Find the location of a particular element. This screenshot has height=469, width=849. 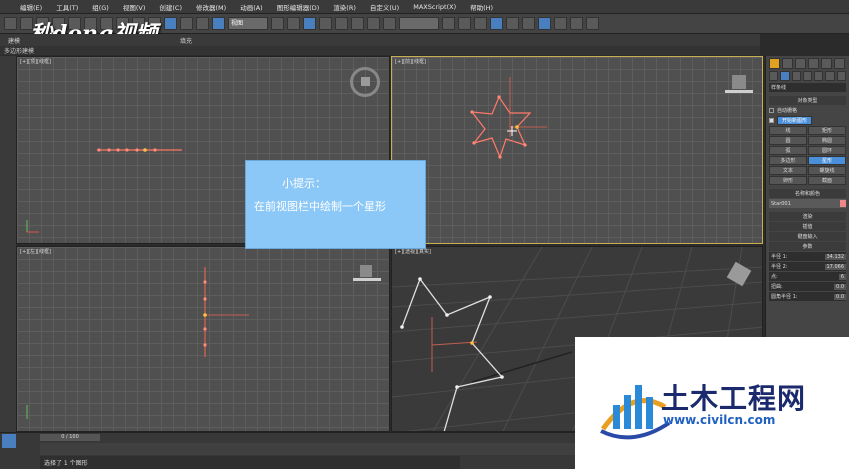

distortion-spinner: 扭曲: 0.0 is located at coordinates (807, 286).